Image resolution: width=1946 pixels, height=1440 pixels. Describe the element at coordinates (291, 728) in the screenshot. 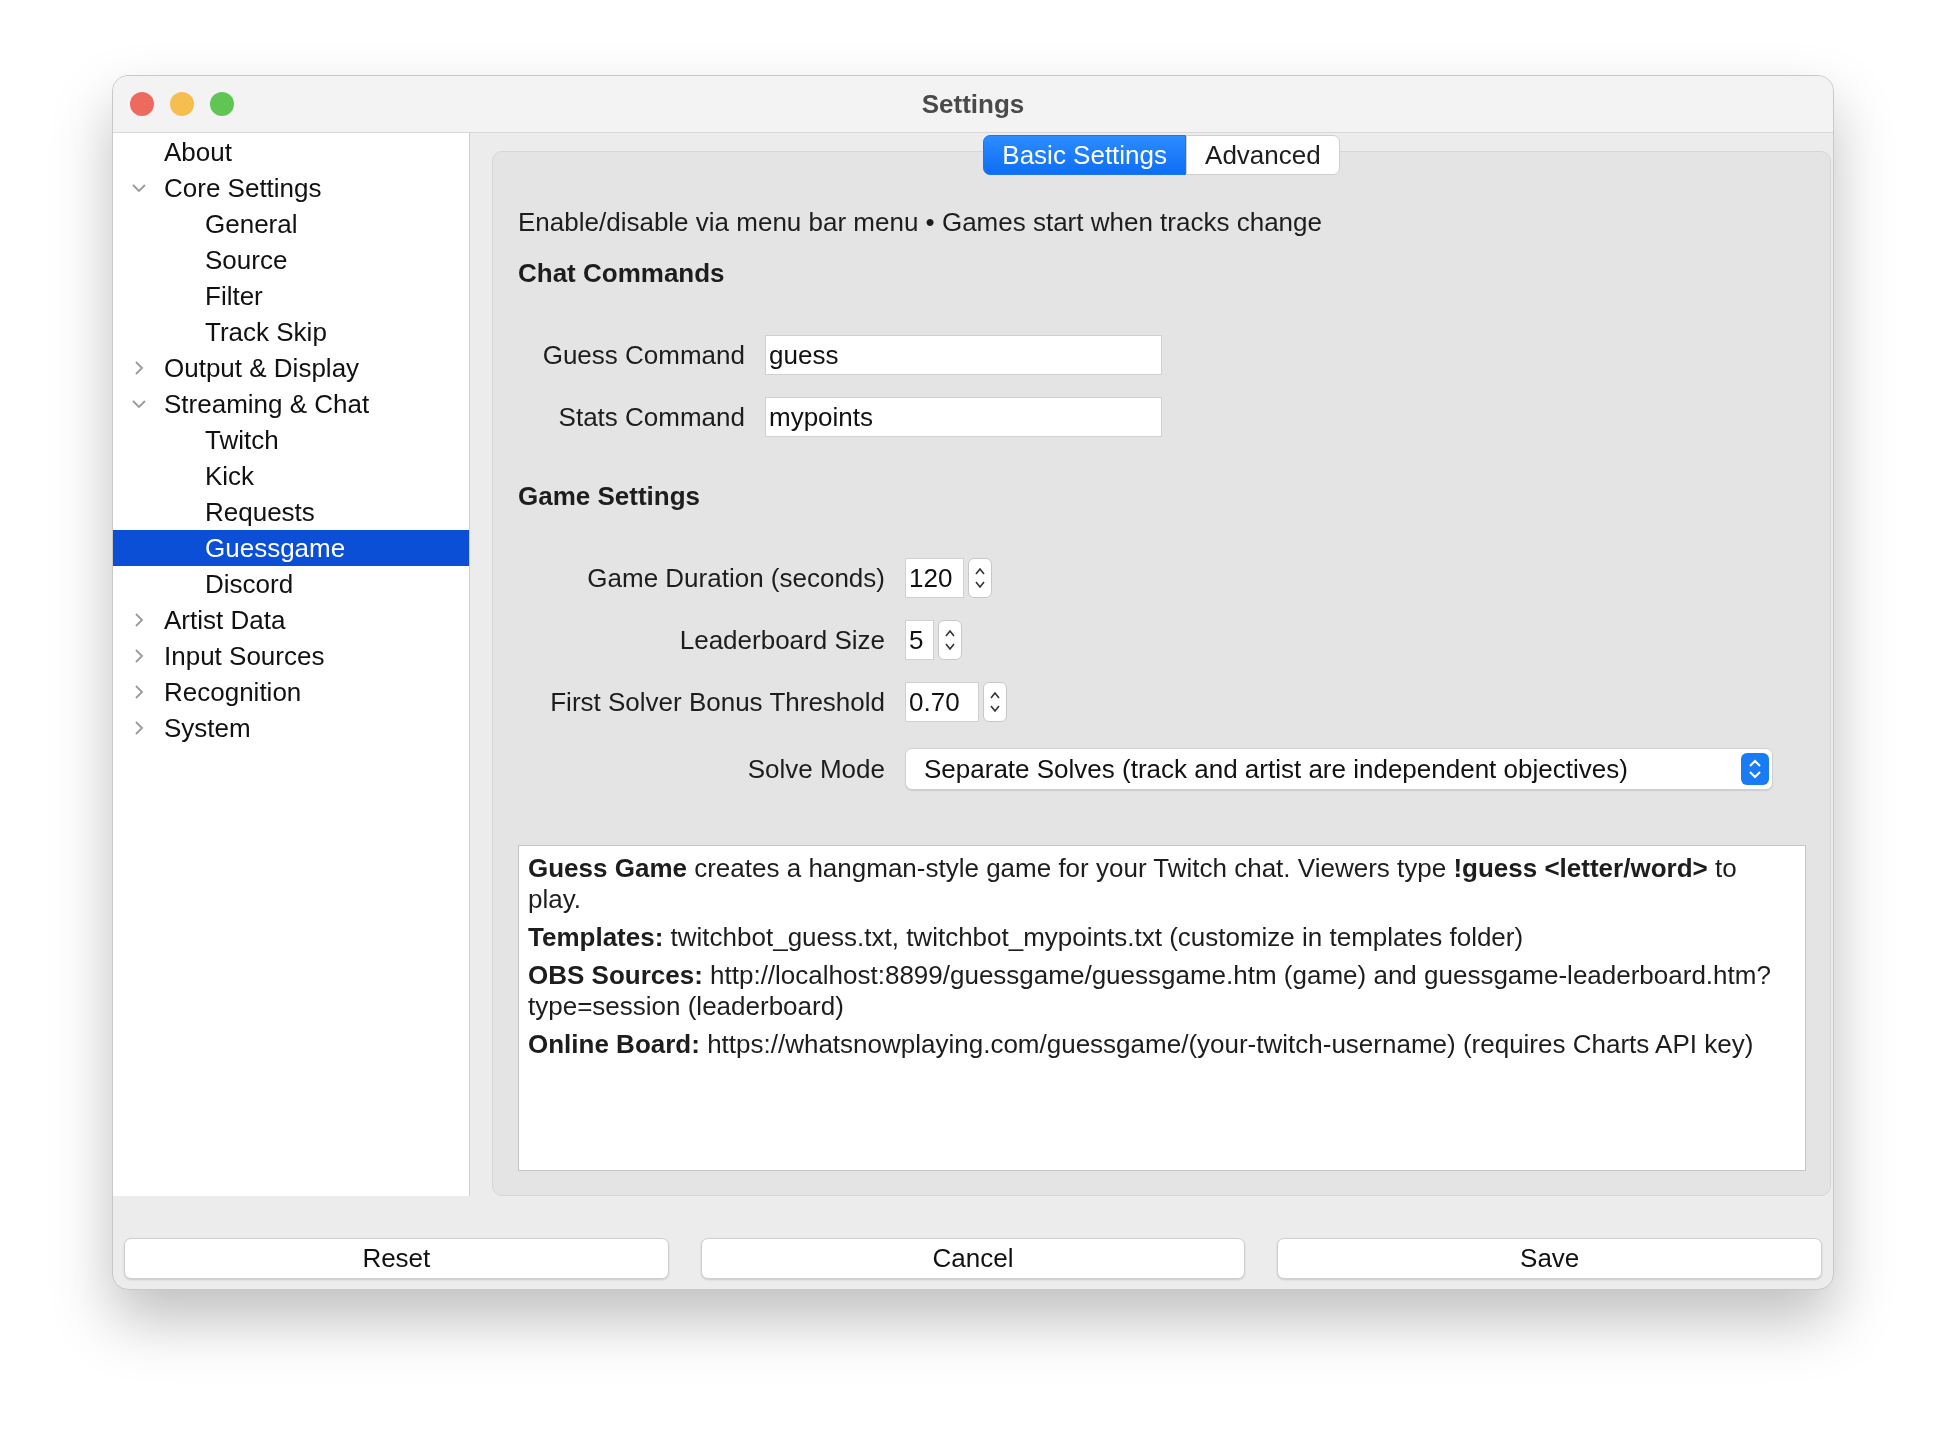

I see `sidebar-item: System` at that location.